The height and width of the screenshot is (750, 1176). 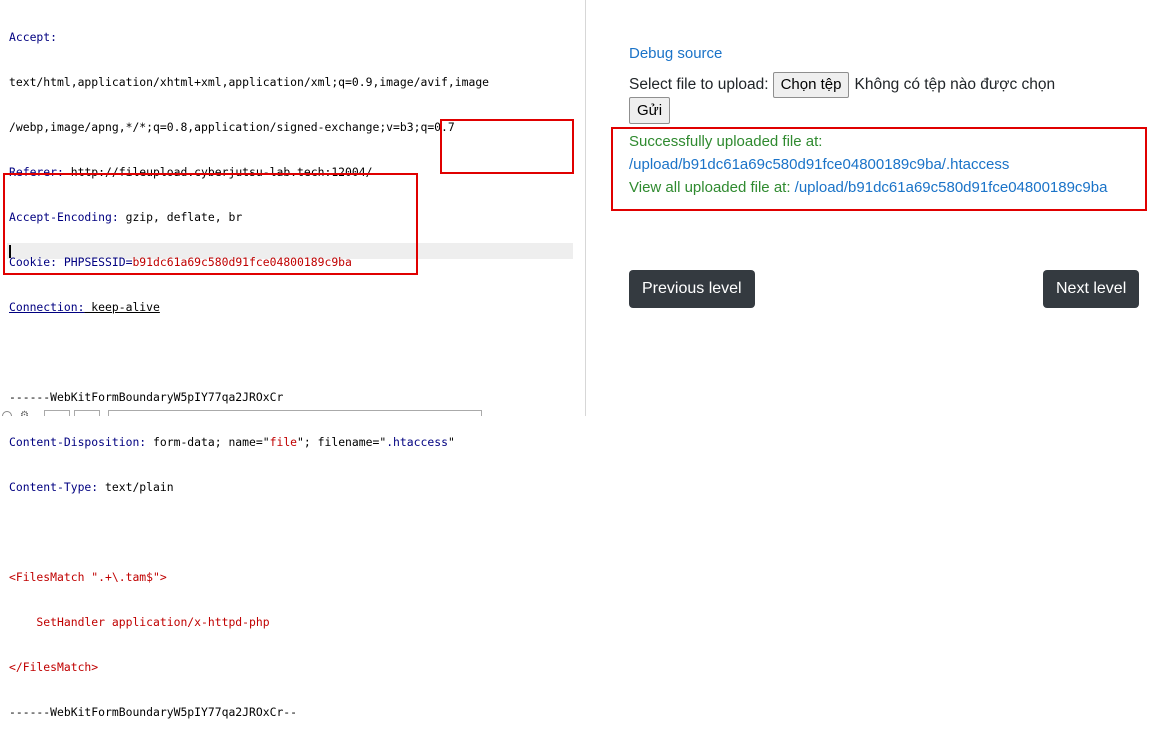 What do you see at coordinates (292, 667) in the screenshot?
I see `request-line: </FilesMatch>` at bounding box center [292, 667].